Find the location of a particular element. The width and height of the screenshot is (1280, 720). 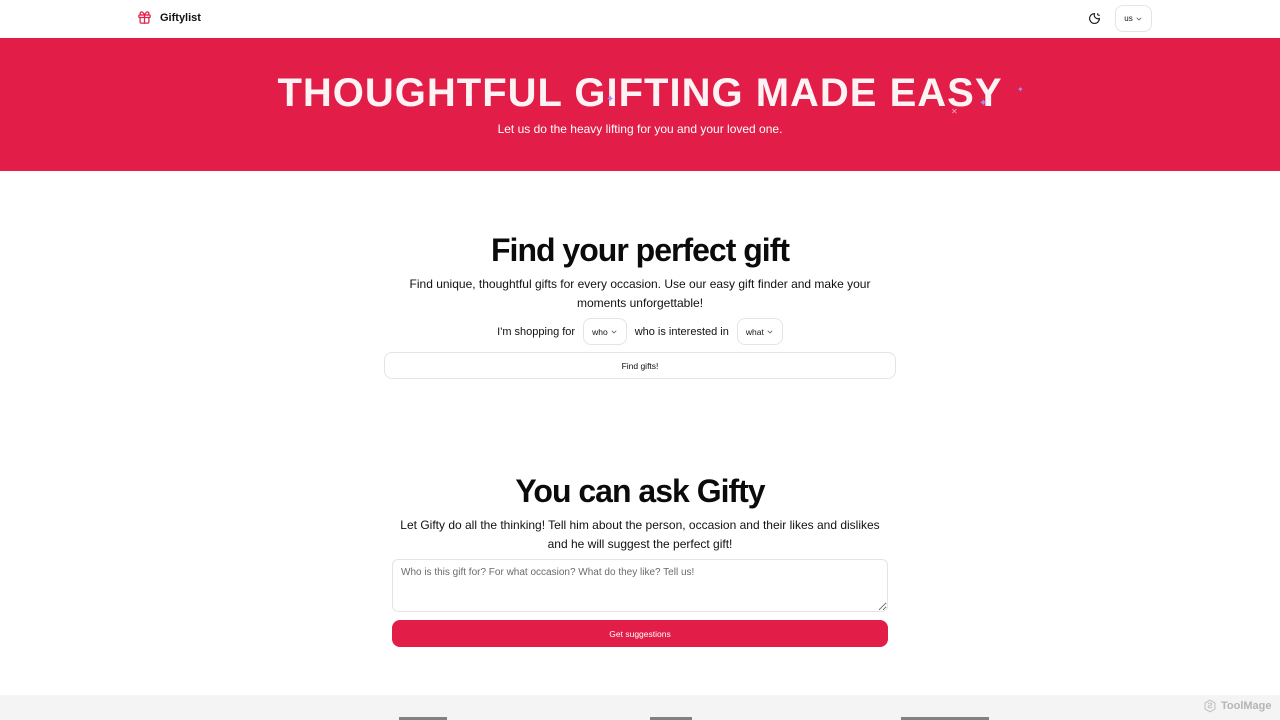

ask-title: You can ask Gifty is located at coordinates (640, 491).